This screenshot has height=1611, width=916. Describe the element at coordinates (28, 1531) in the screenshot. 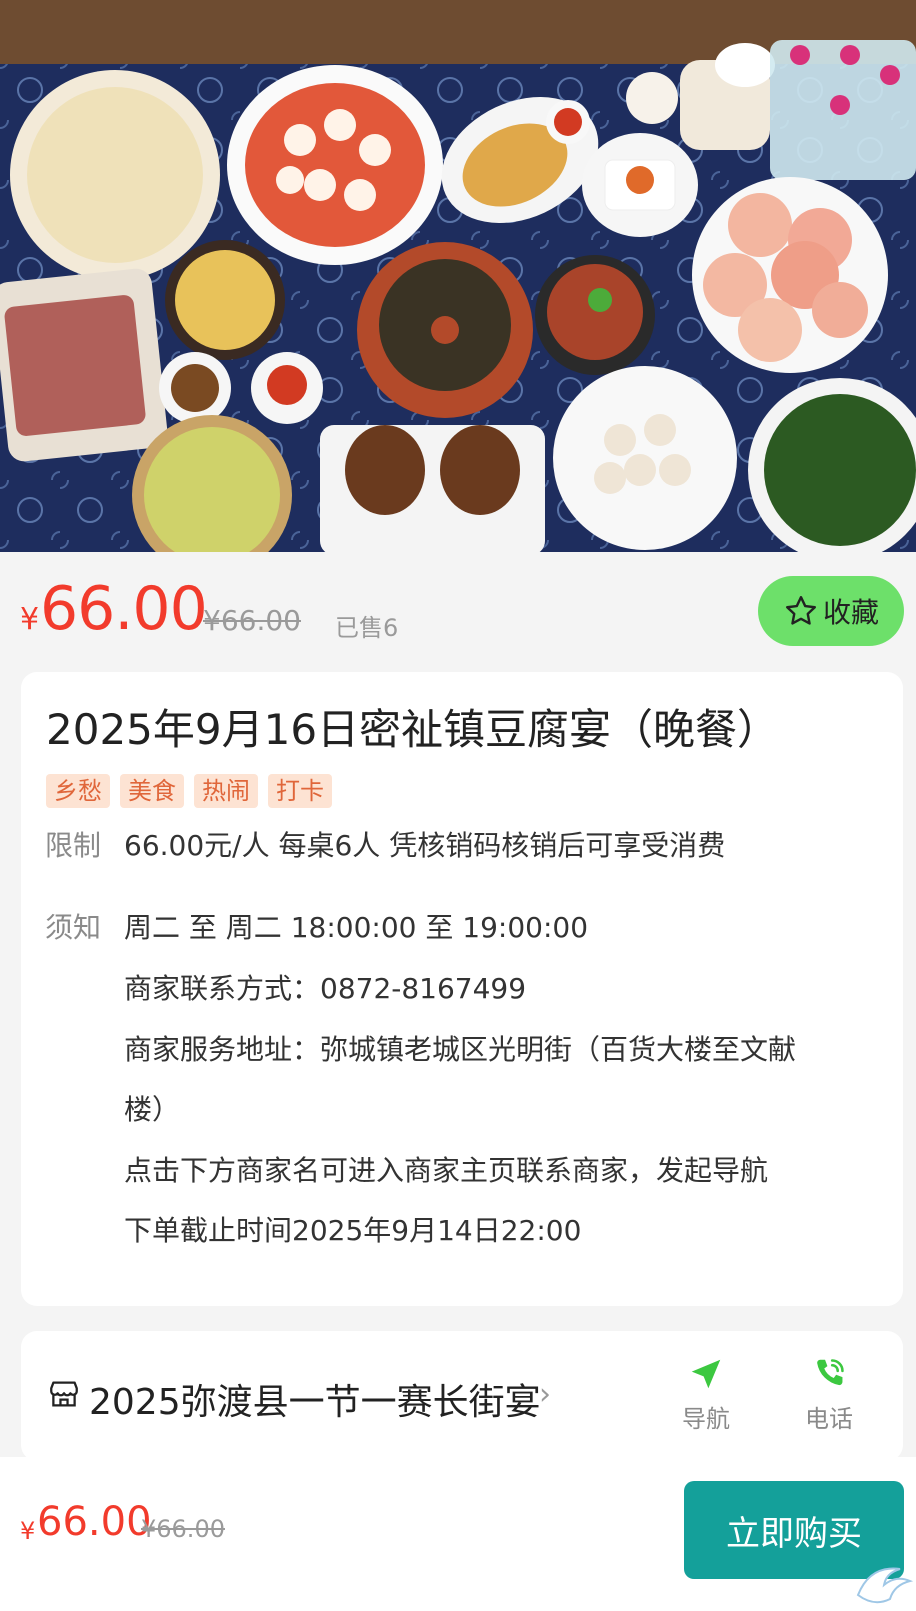

I see `bottom-currency-symbol: ¥` at that location.